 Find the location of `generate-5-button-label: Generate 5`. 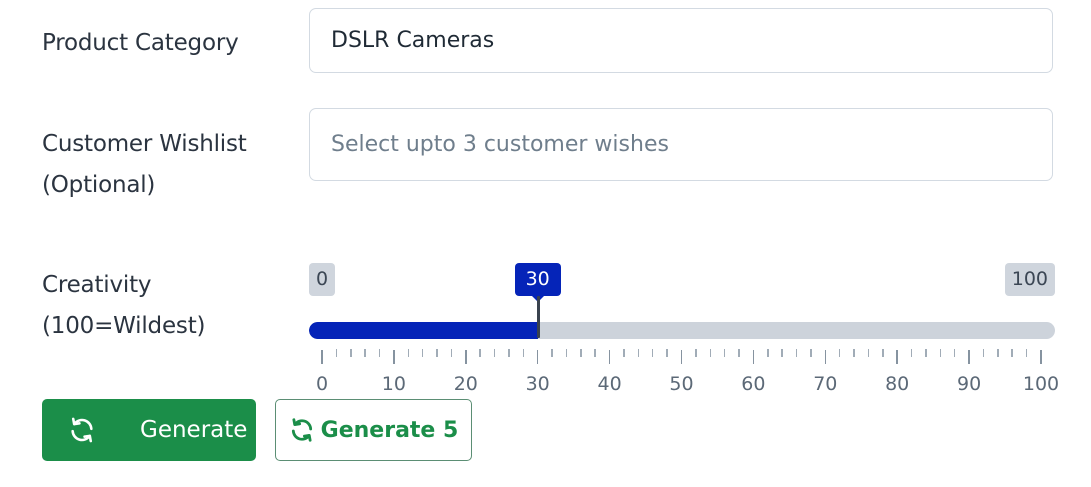

generate-5-button-label: Generate 5 is located at coordinates (389, 430).